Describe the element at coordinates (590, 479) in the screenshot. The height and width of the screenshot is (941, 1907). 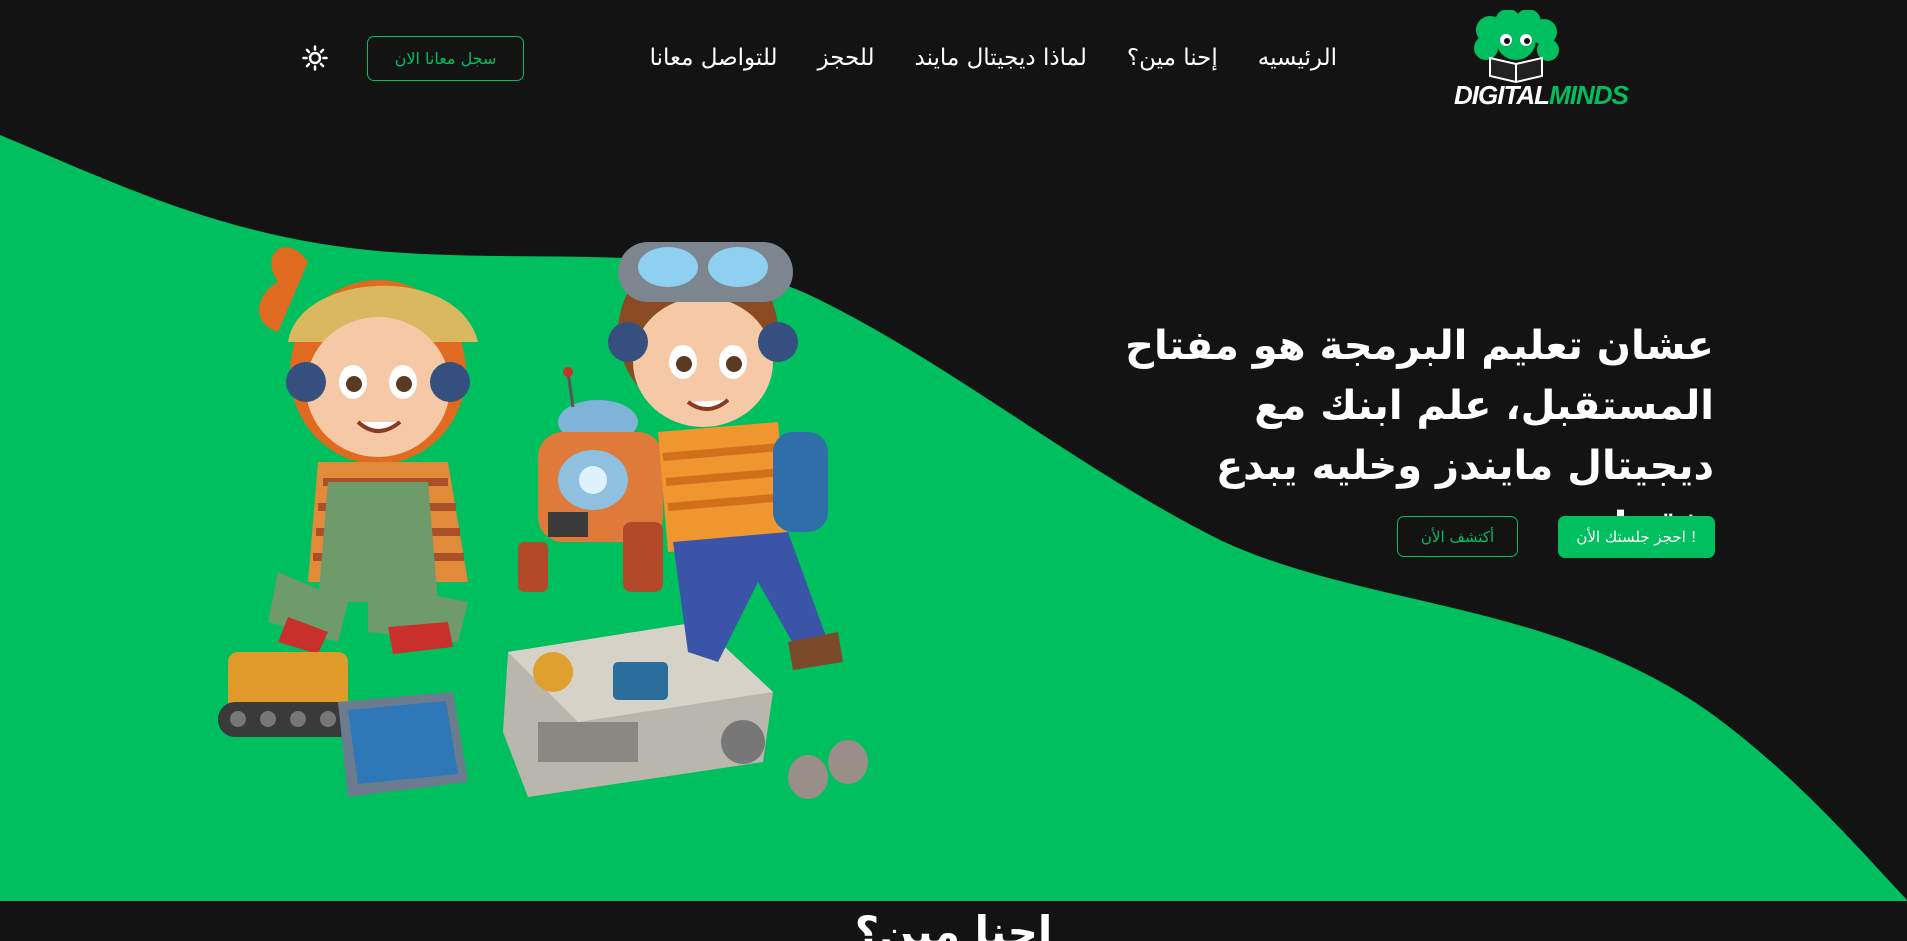
I see `small-robot-toy` at that location.